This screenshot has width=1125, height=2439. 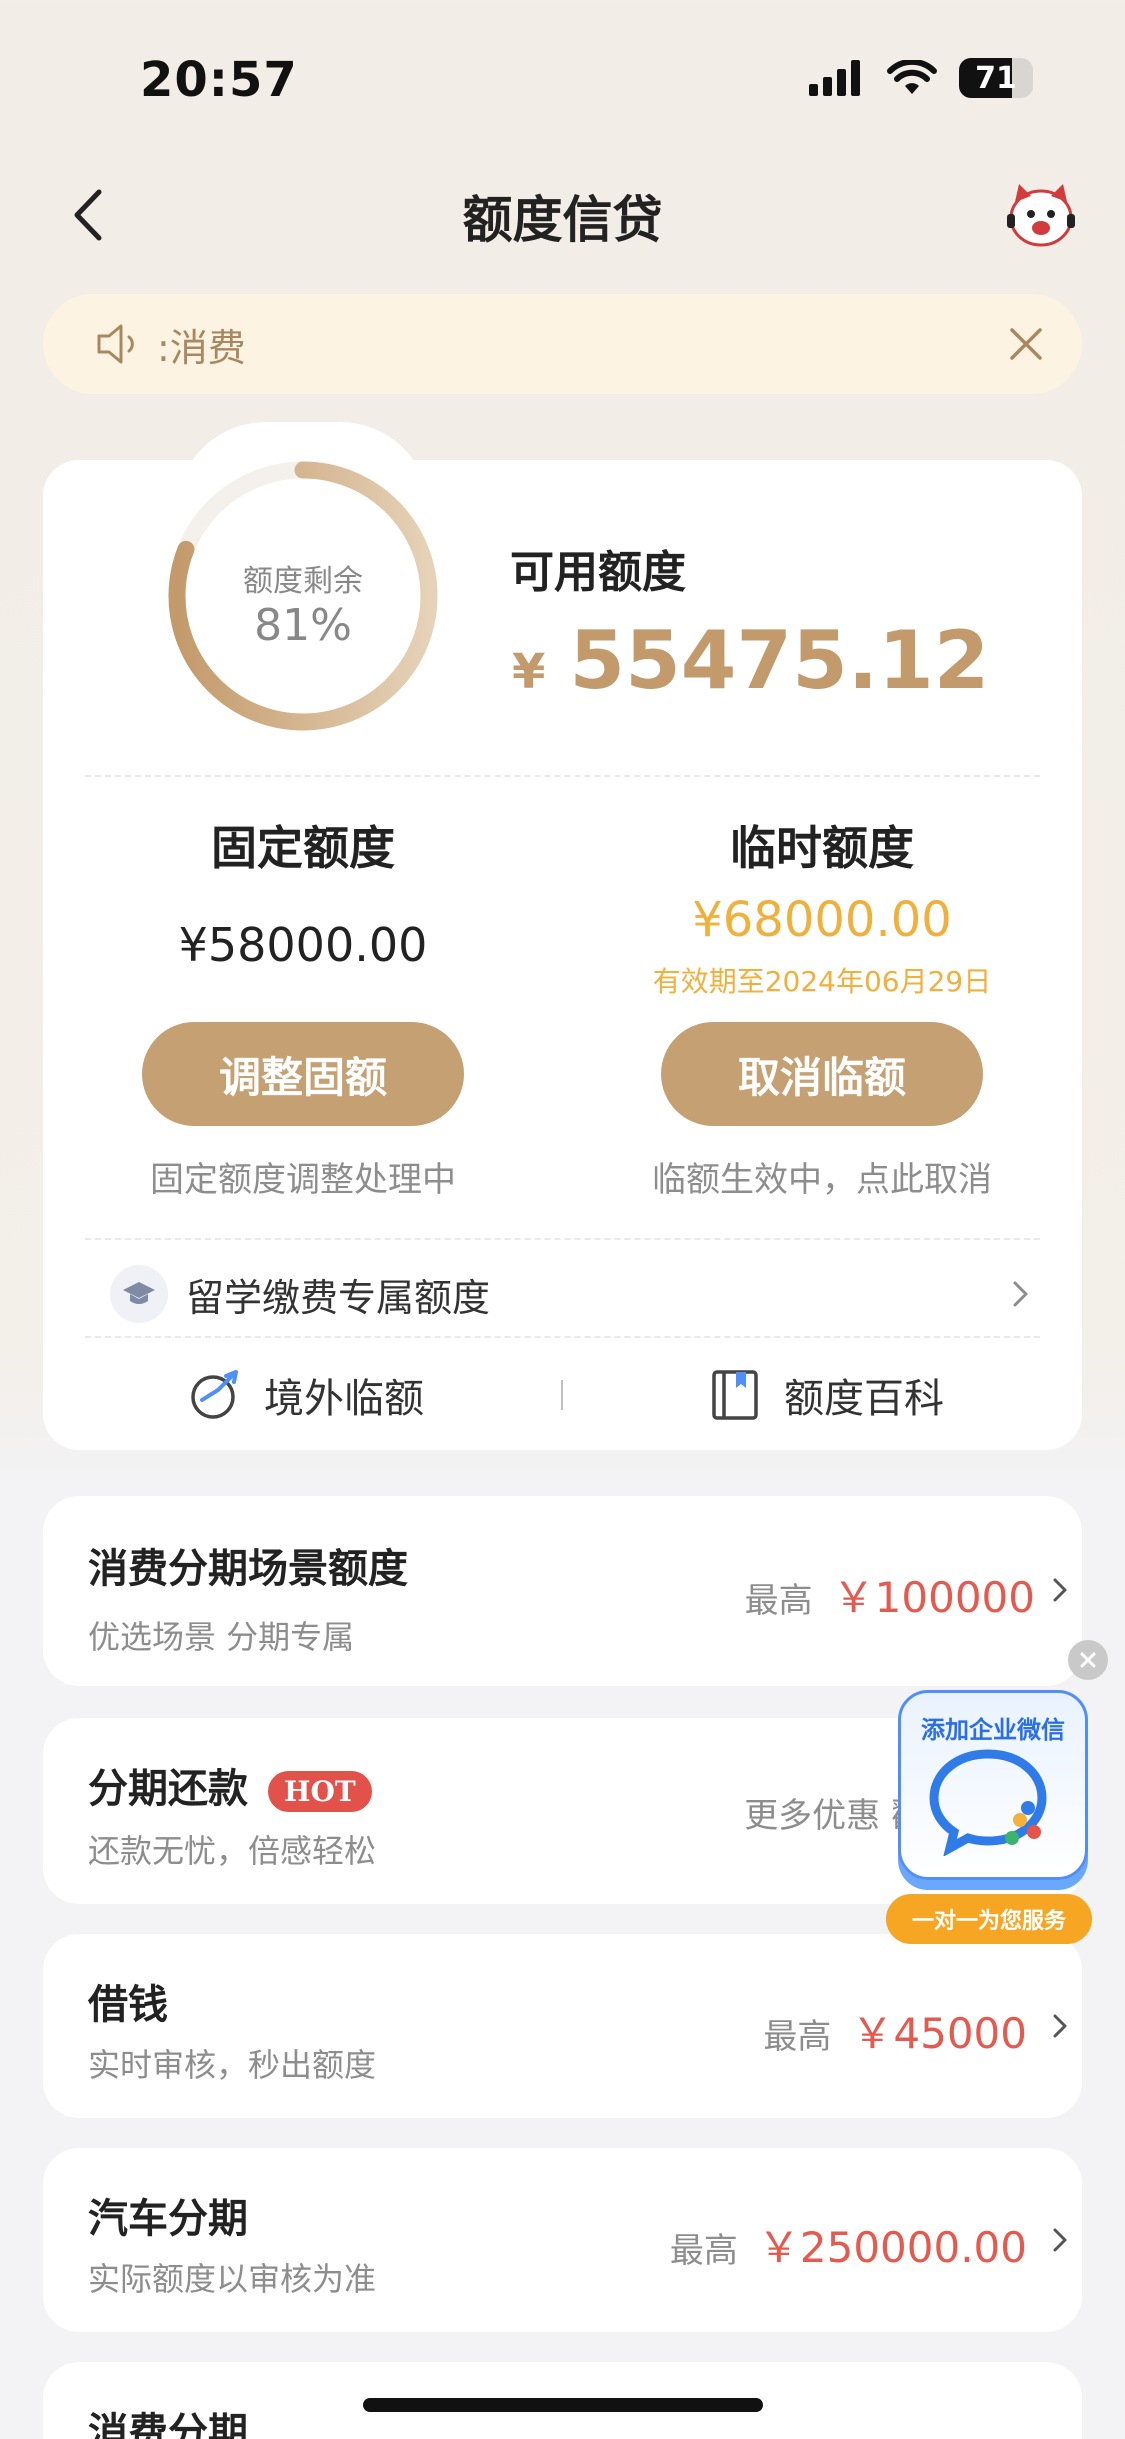 What do you see at coordinates (779, 660) in the screenshot?
I see `available-amount-value: 55475.12` at bounding box center [779, 660].